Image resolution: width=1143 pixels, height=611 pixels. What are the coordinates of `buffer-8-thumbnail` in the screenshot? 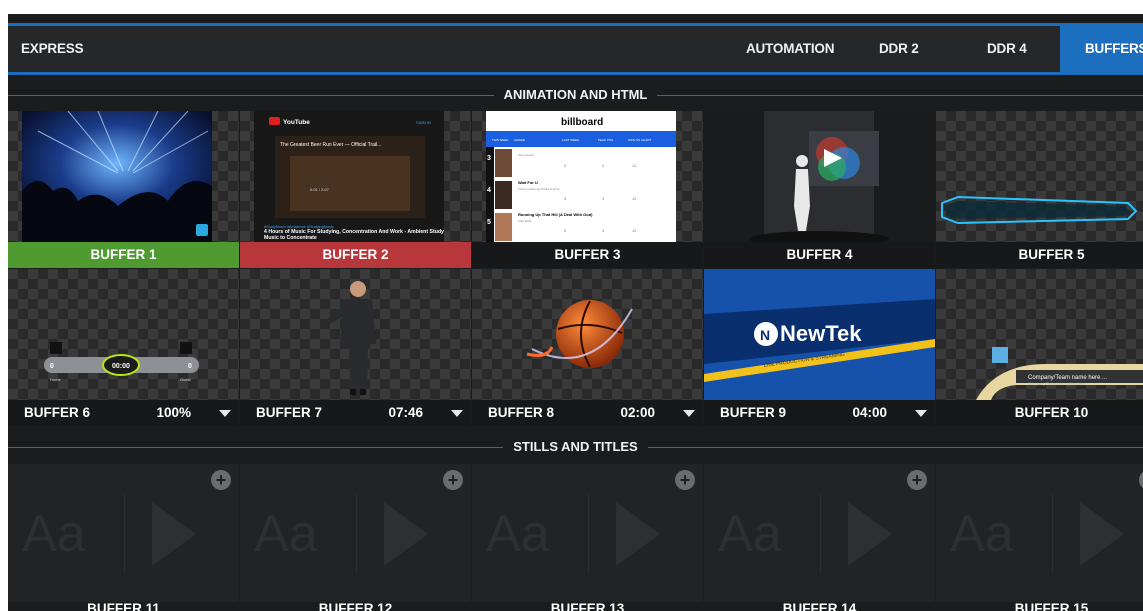 It's located at (587, 334).